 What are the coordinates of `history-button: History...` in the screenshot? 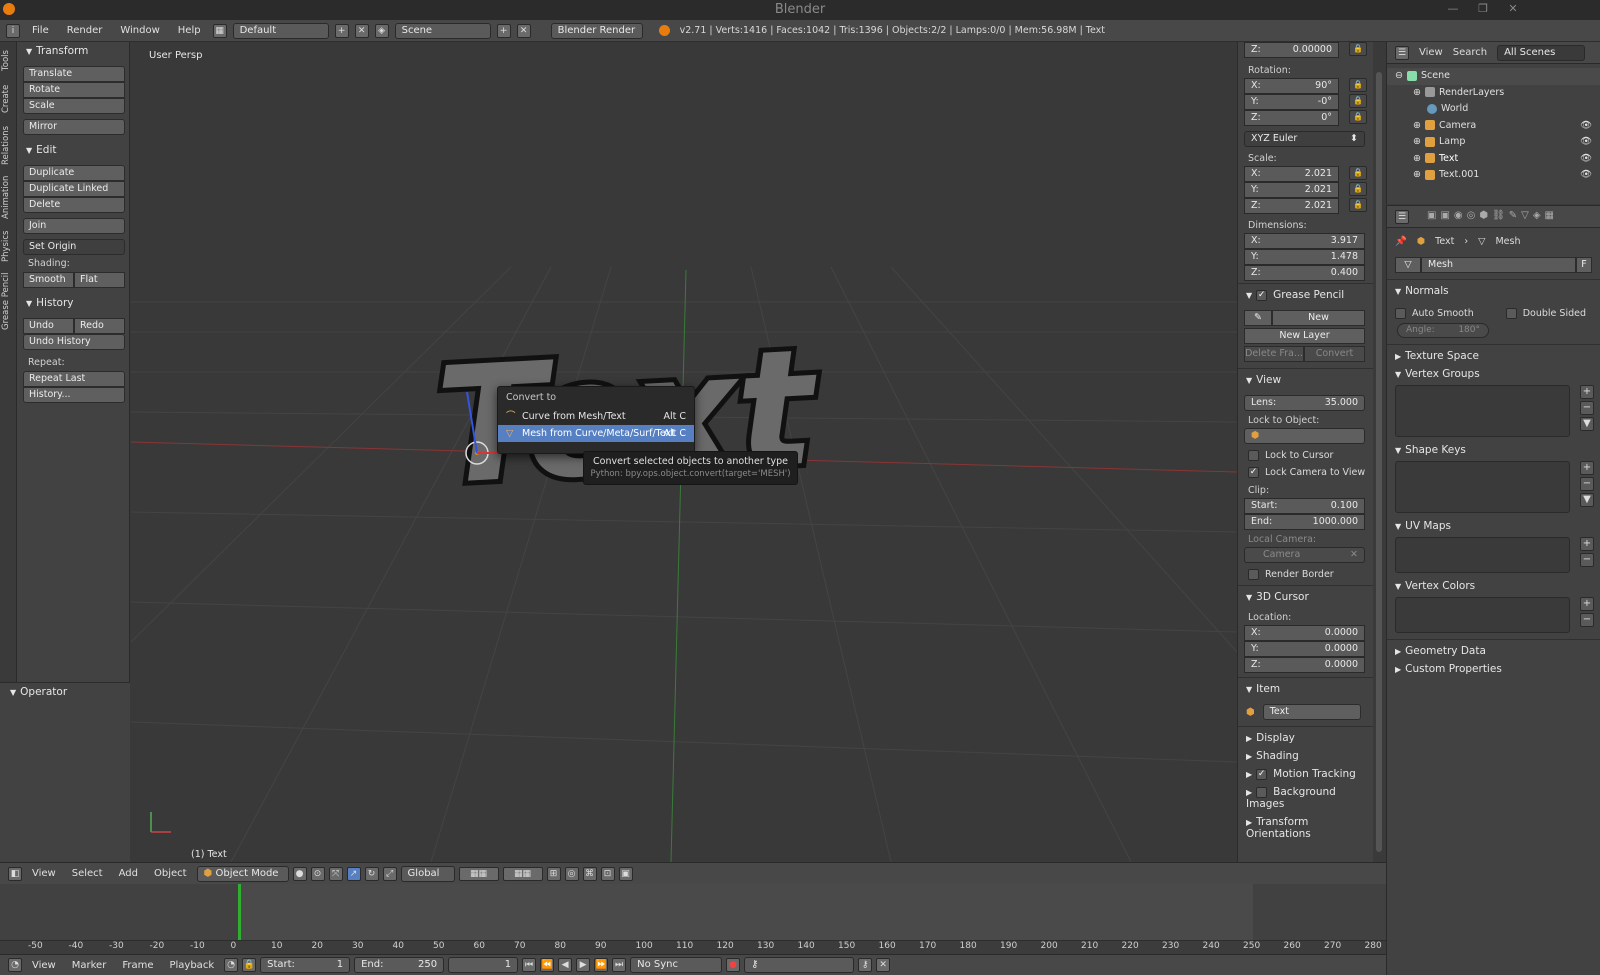 It's located at (74, 395).